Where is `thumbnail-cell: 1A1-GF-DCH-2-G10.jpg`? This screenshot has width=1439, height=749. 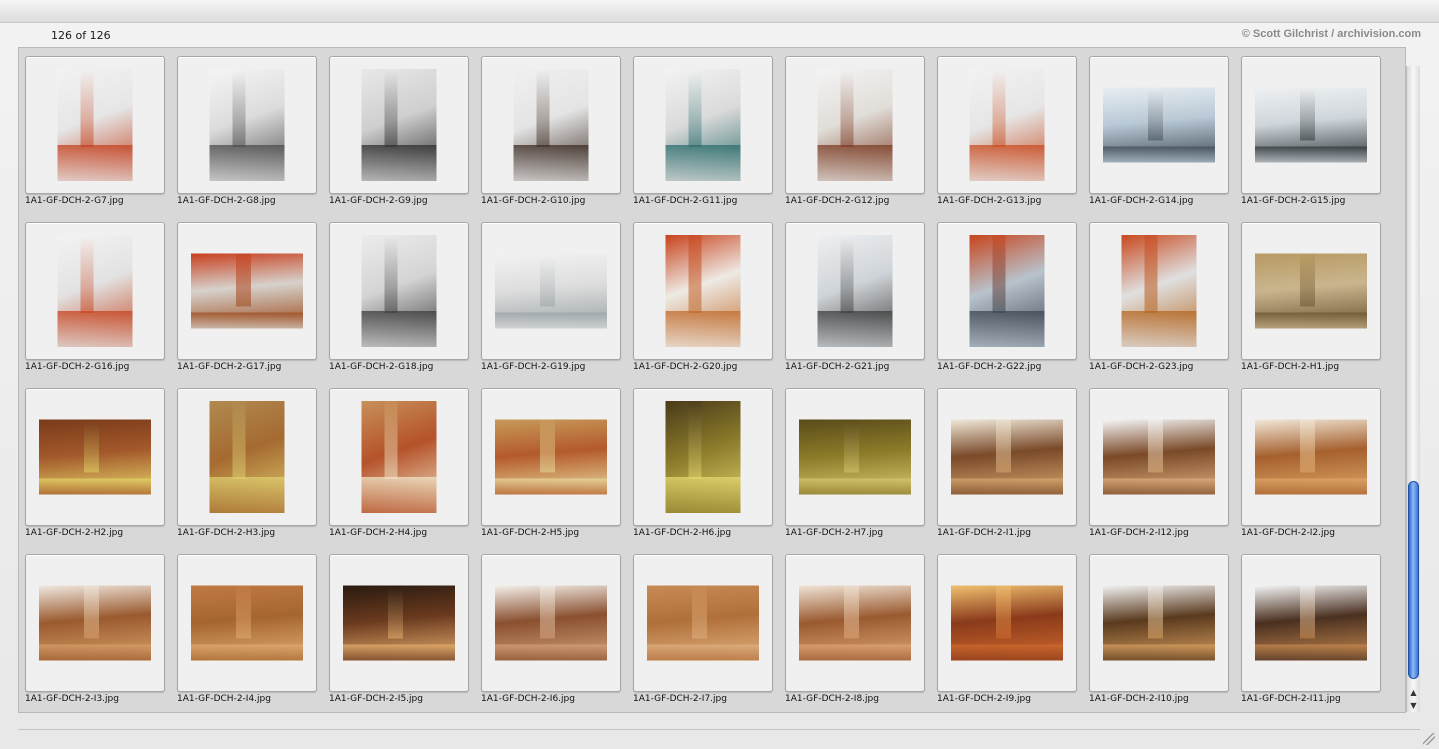 thumbnail-cell: 1A1-GF-DCH-2-G10.jpg is located at coordinates (551, 139).